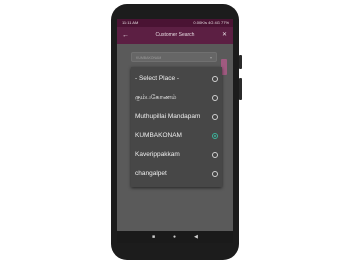 The image size is (350, 263). Describe the element at coordinates (149, 58) in the screenshot. I see `place-spinner-value: KUMBAKONAM` at that location.